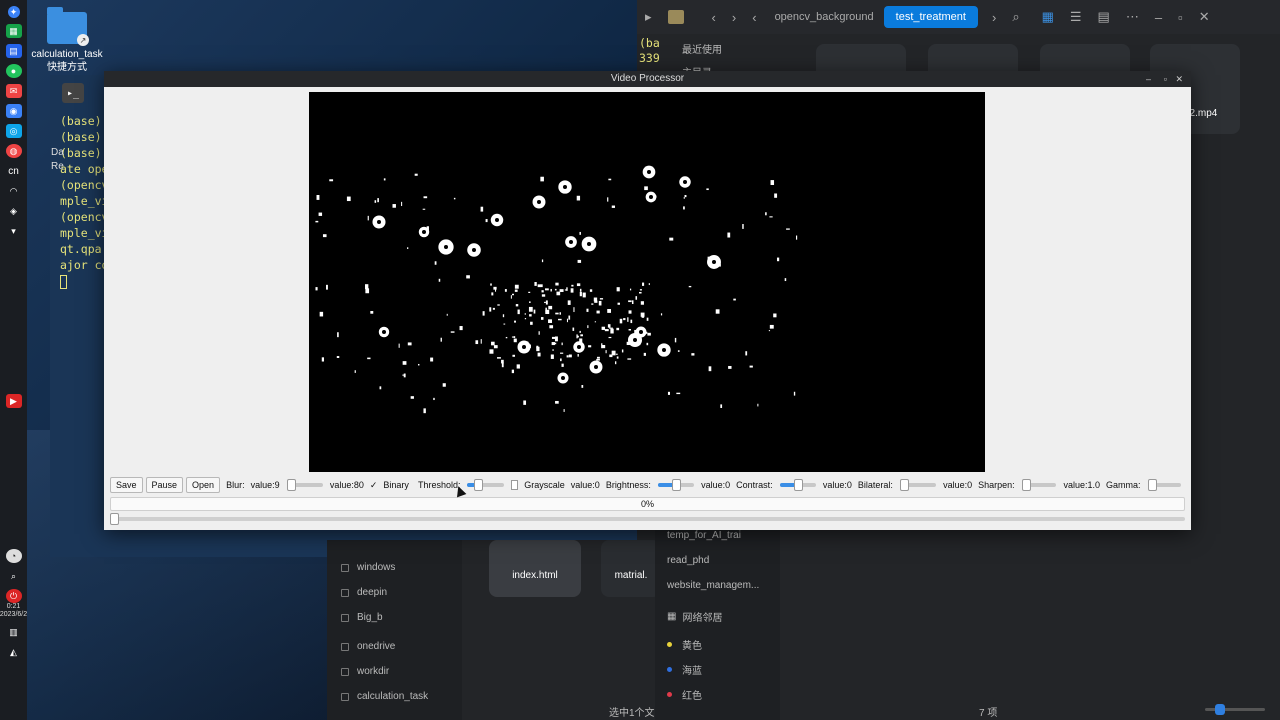  I want to click on grayscale-checkbox, so click(514, 485).